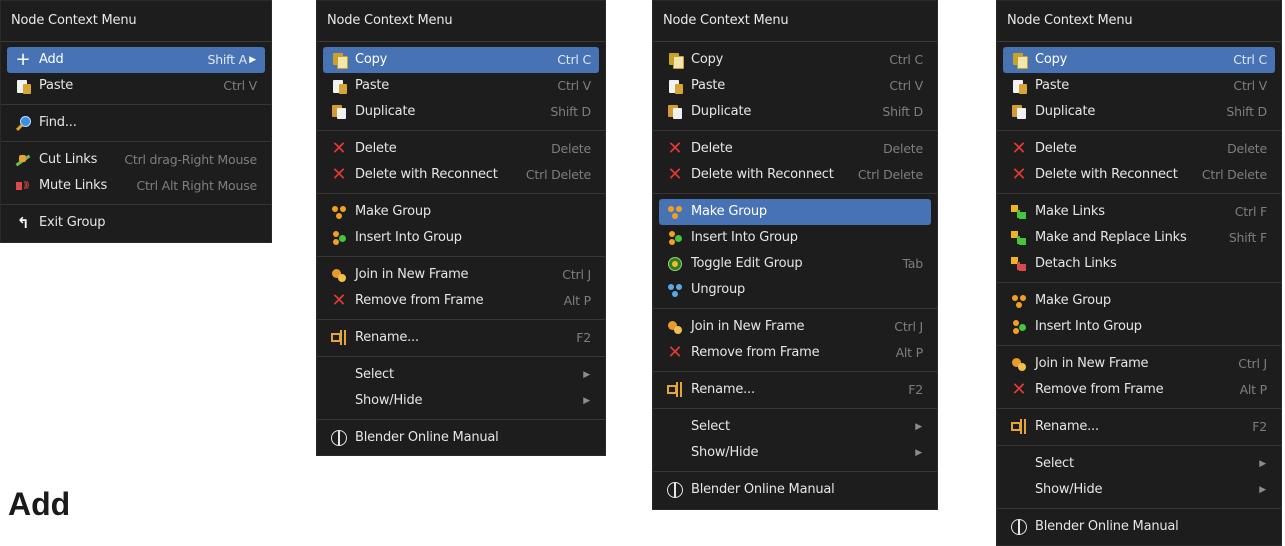 This screenshot has height=546, width=1285. I want to click on menu-item-label: Delete with Reconnect, so click(426, 174).